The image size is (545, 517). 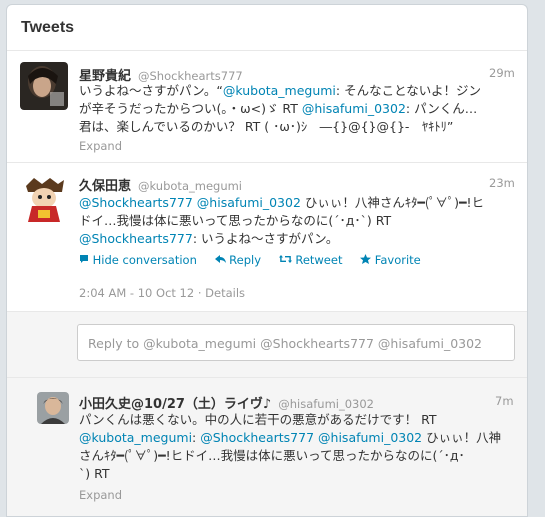 I want to click on author-handle: @Shockhearts777, so click(x=190, y=76).